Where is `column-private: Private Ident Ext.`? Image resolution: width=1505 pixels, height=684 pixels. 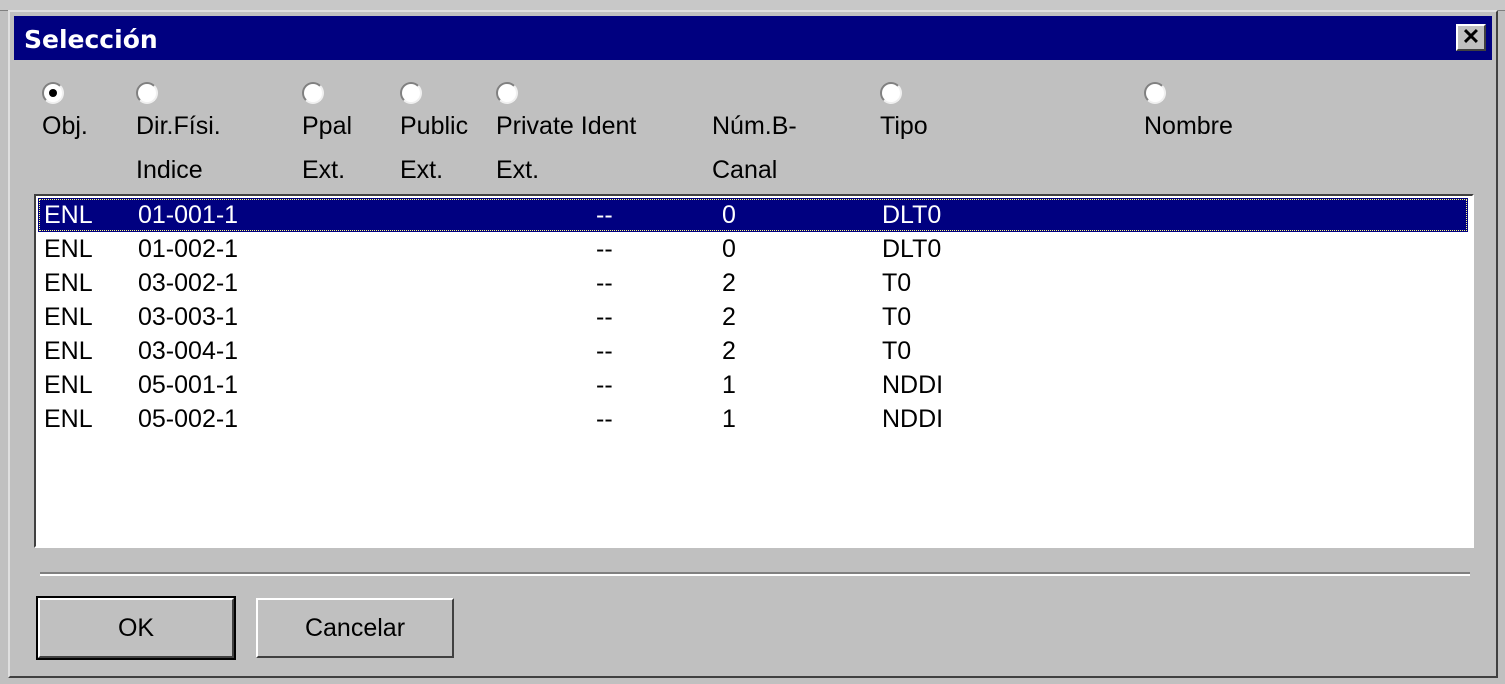
column-private: Private Ident Ext. is located at coordinates (566, 137).